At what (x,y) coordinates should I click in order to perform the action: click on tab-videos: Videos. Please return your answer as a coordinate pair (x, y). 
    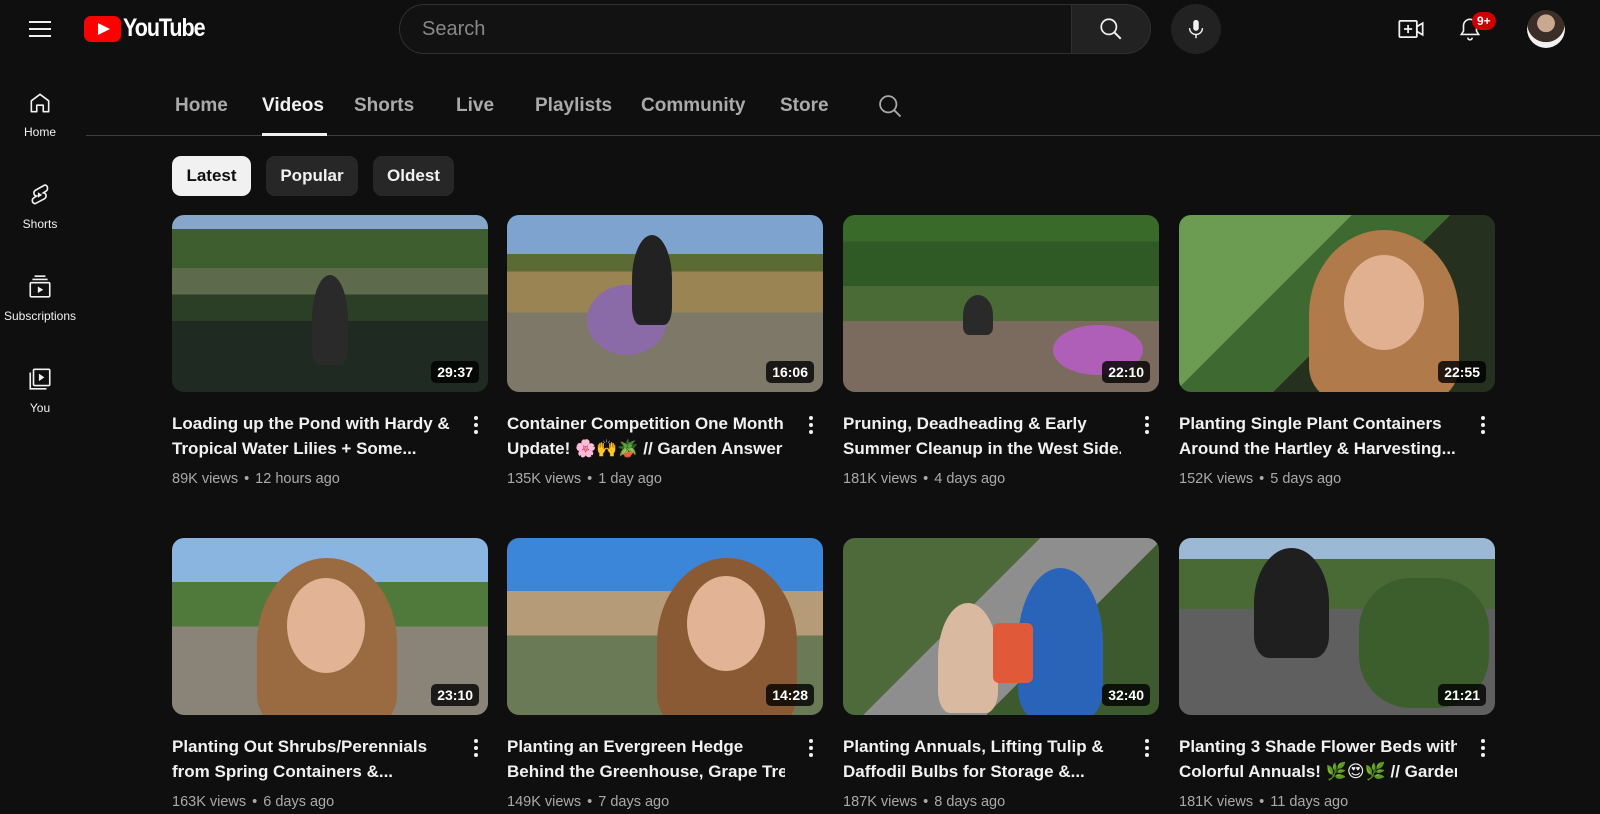
    Looking at the image, I should click on (293, 106).